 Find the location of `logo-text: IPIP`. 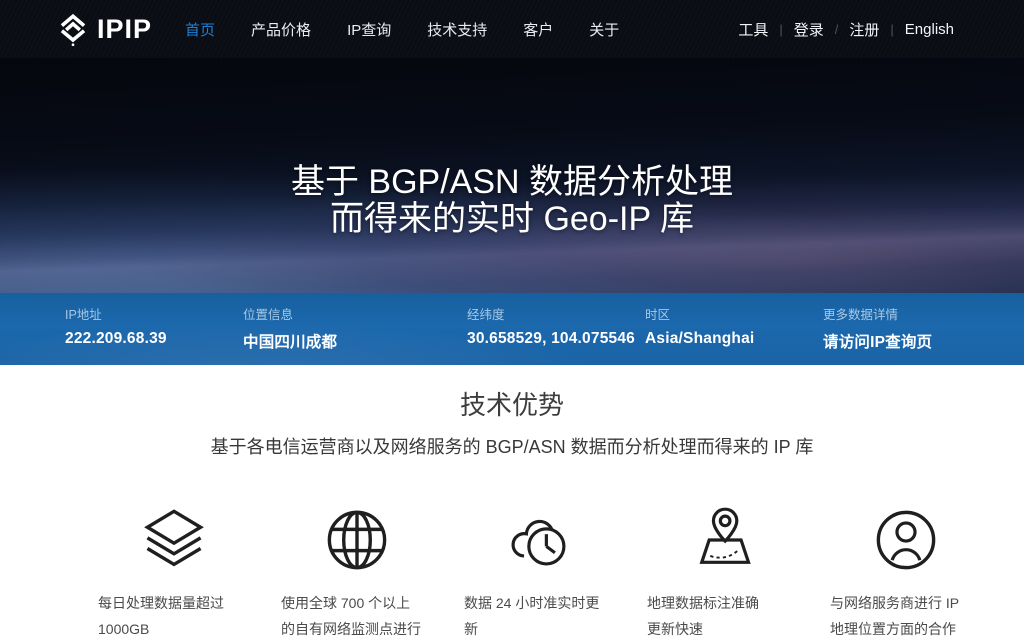

logo-text: IPIP is located at coordinates (125, 28).